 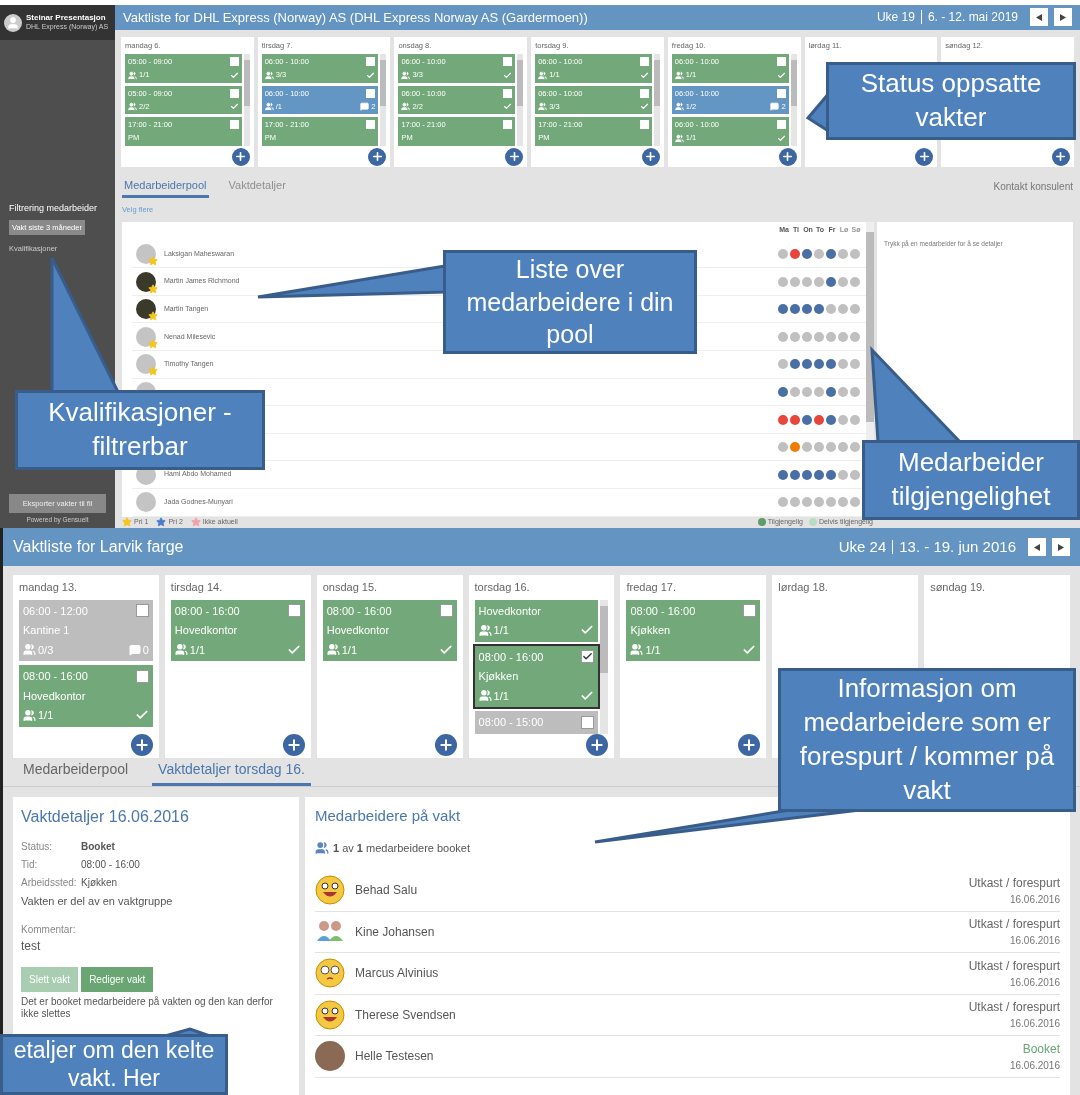 What do you see at coordinates (397, 973) in the screenshot?
I see `person-name: Marcus Alvinius` at bounding box center [397, 973].